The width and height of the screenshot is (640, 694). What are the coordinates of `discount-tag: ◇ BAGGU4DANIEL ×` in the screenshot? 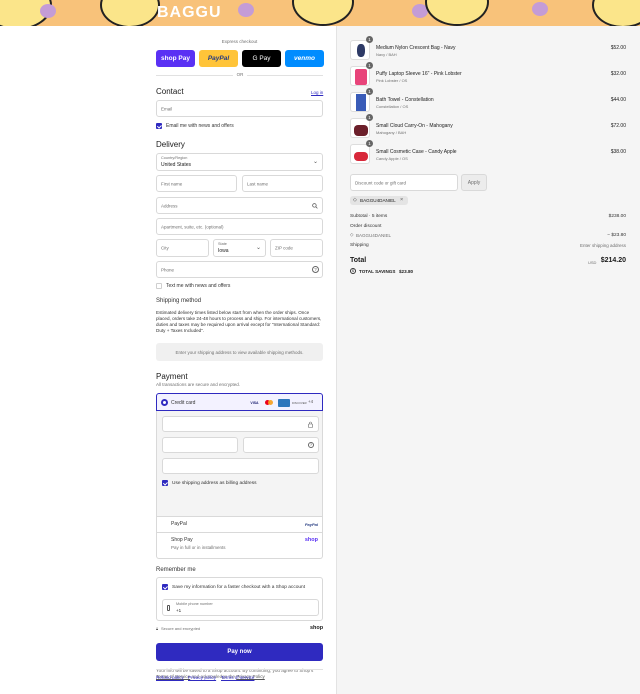 It's located at (379, 200).